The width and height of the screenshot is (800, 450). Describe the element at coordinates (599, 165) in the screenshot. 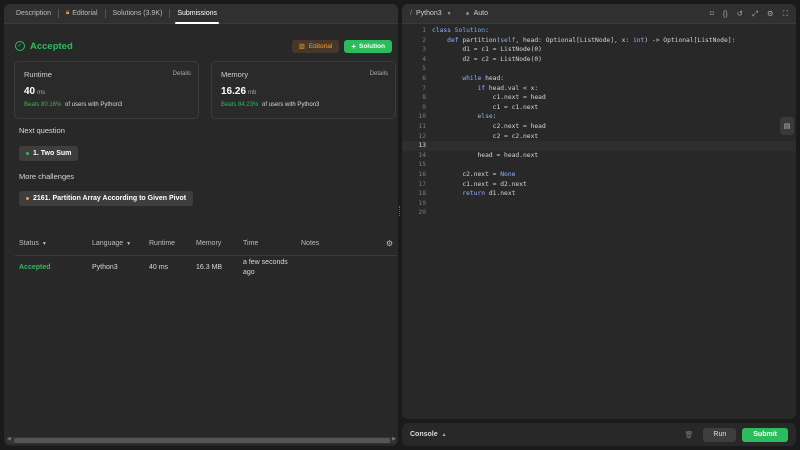

I see `code-line: 15` at that location.